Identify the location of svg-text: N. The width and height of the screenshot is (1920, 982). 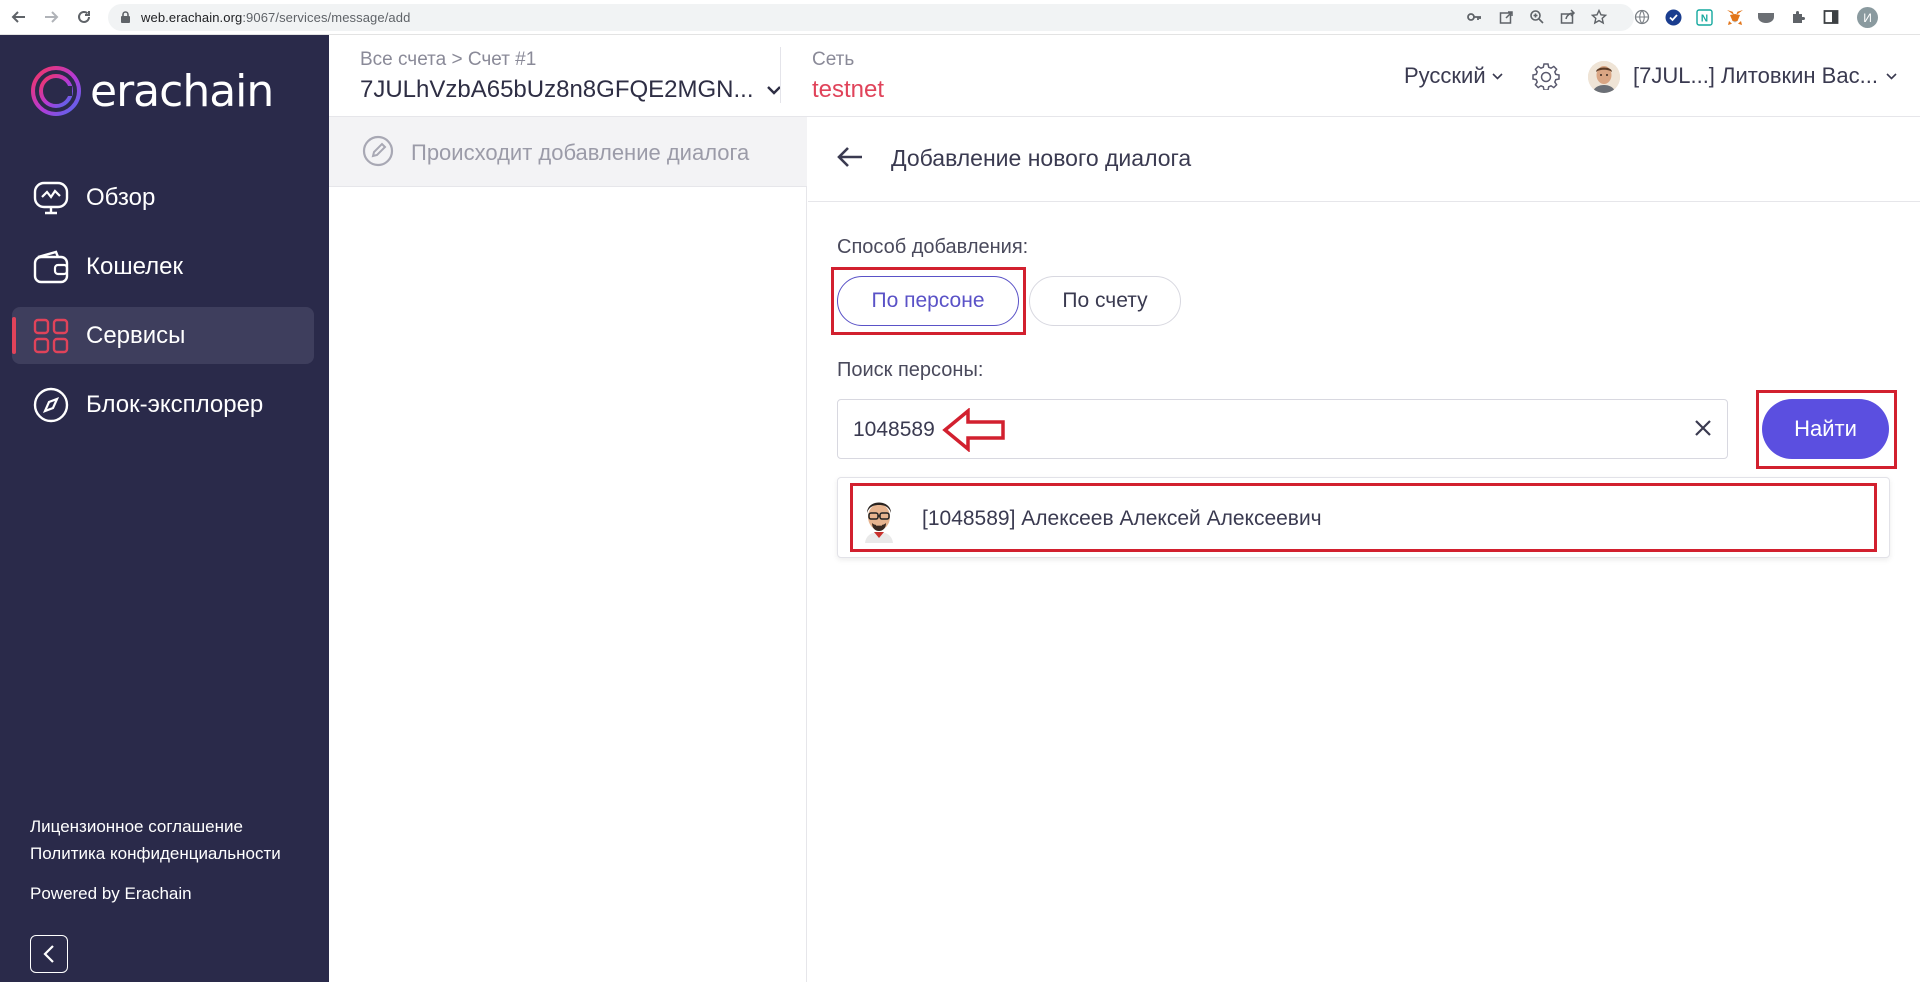
(1703, 18).